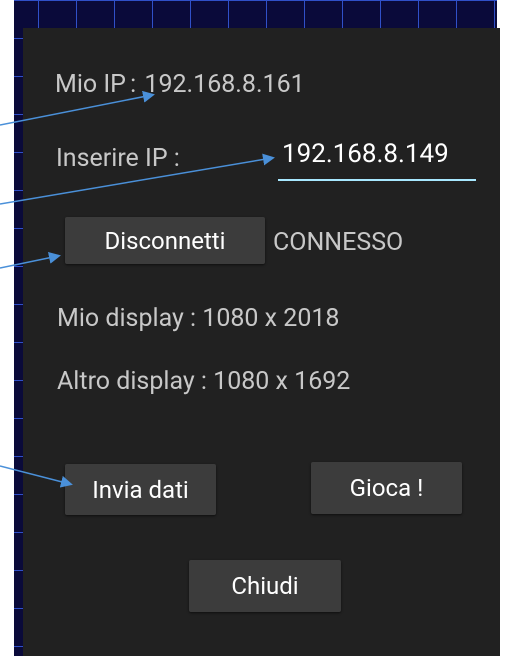 Image resolution: width=517 pixels, height=656 pixels. I want to click on send-data-button: Invia dati, so click(140, 489).